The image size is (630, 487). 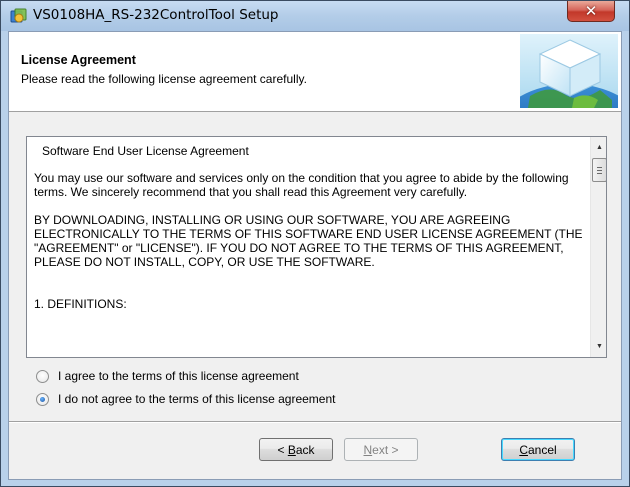 I want to click on back-rest: ack, so click(x=305, y=449).